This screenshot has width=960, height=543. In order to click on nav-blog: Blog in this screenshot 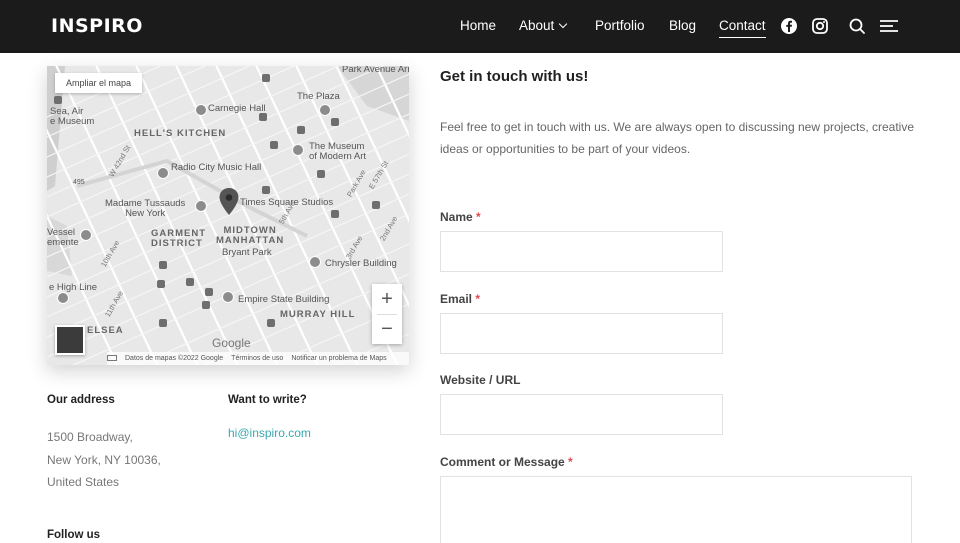, I will do `click(682, 25)`.